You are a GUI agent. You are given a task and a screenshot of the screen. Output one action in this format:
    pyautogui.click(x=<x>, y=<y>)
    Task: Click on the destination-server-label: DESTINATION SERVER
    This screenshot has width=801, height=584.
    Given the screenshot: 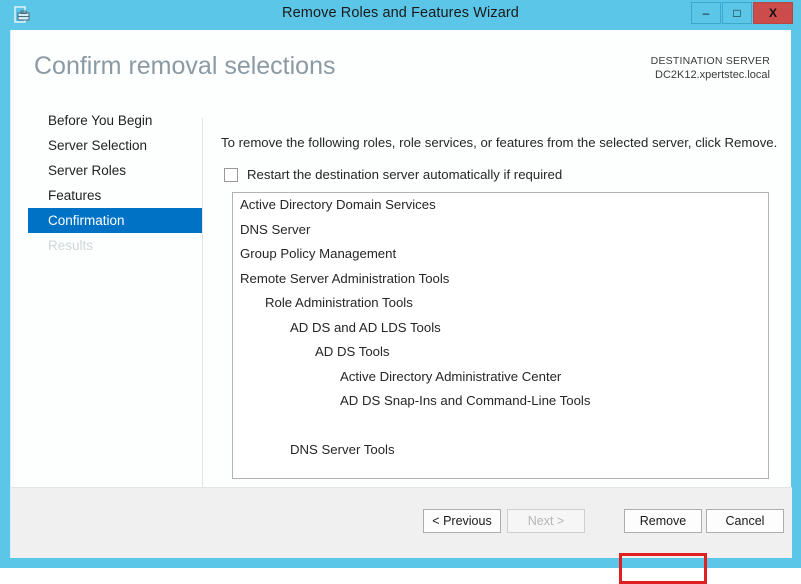 What is the action you would take?
    pyautogui.click(x=710, y=61)
    